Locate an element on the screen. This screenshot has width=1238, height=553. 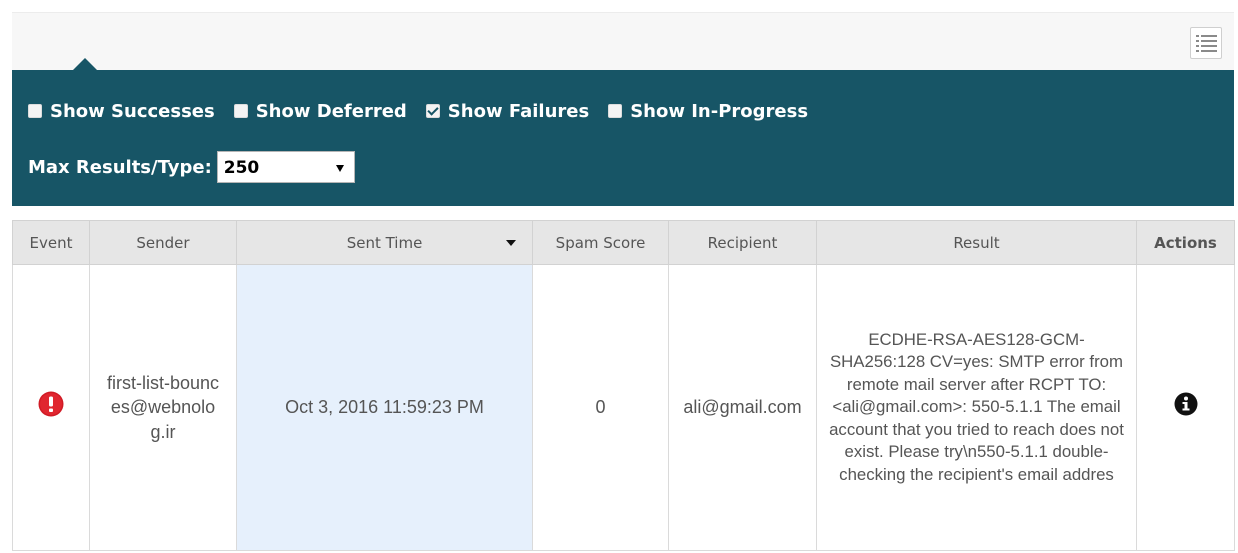
show-in-progress-checkbox: Show In-Progress is located at coordinates (708, 111).